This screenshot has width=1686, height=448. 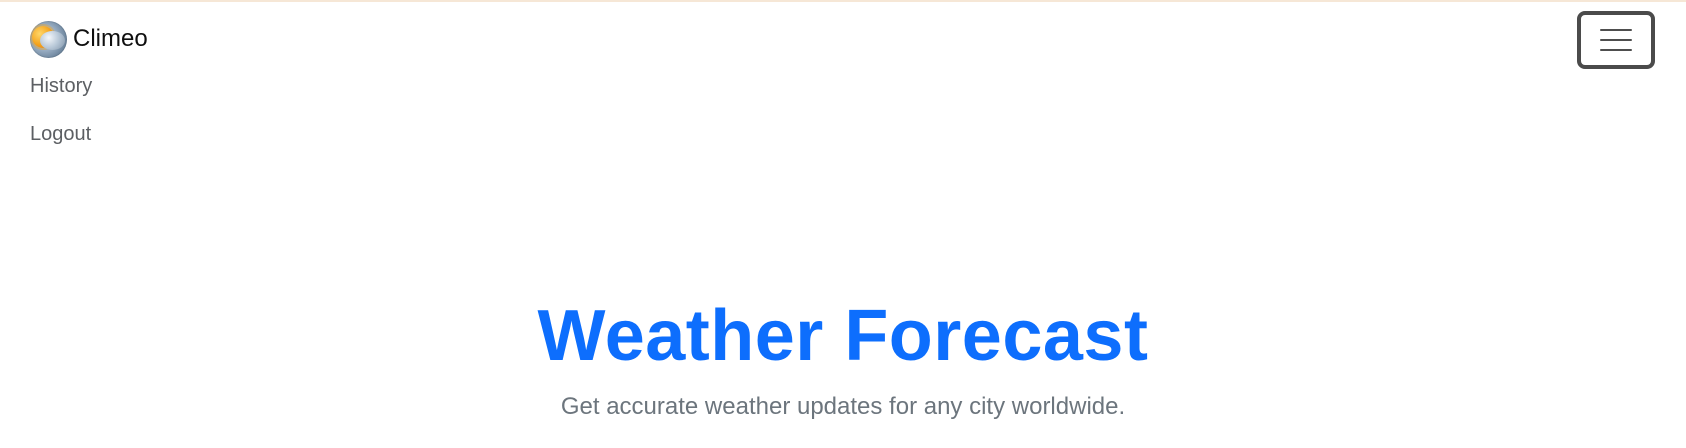 What do you see at coordinates (130, 134) in the screenshot?
I see `nav-link-logout: Logout` at bounding box center [130, 134].